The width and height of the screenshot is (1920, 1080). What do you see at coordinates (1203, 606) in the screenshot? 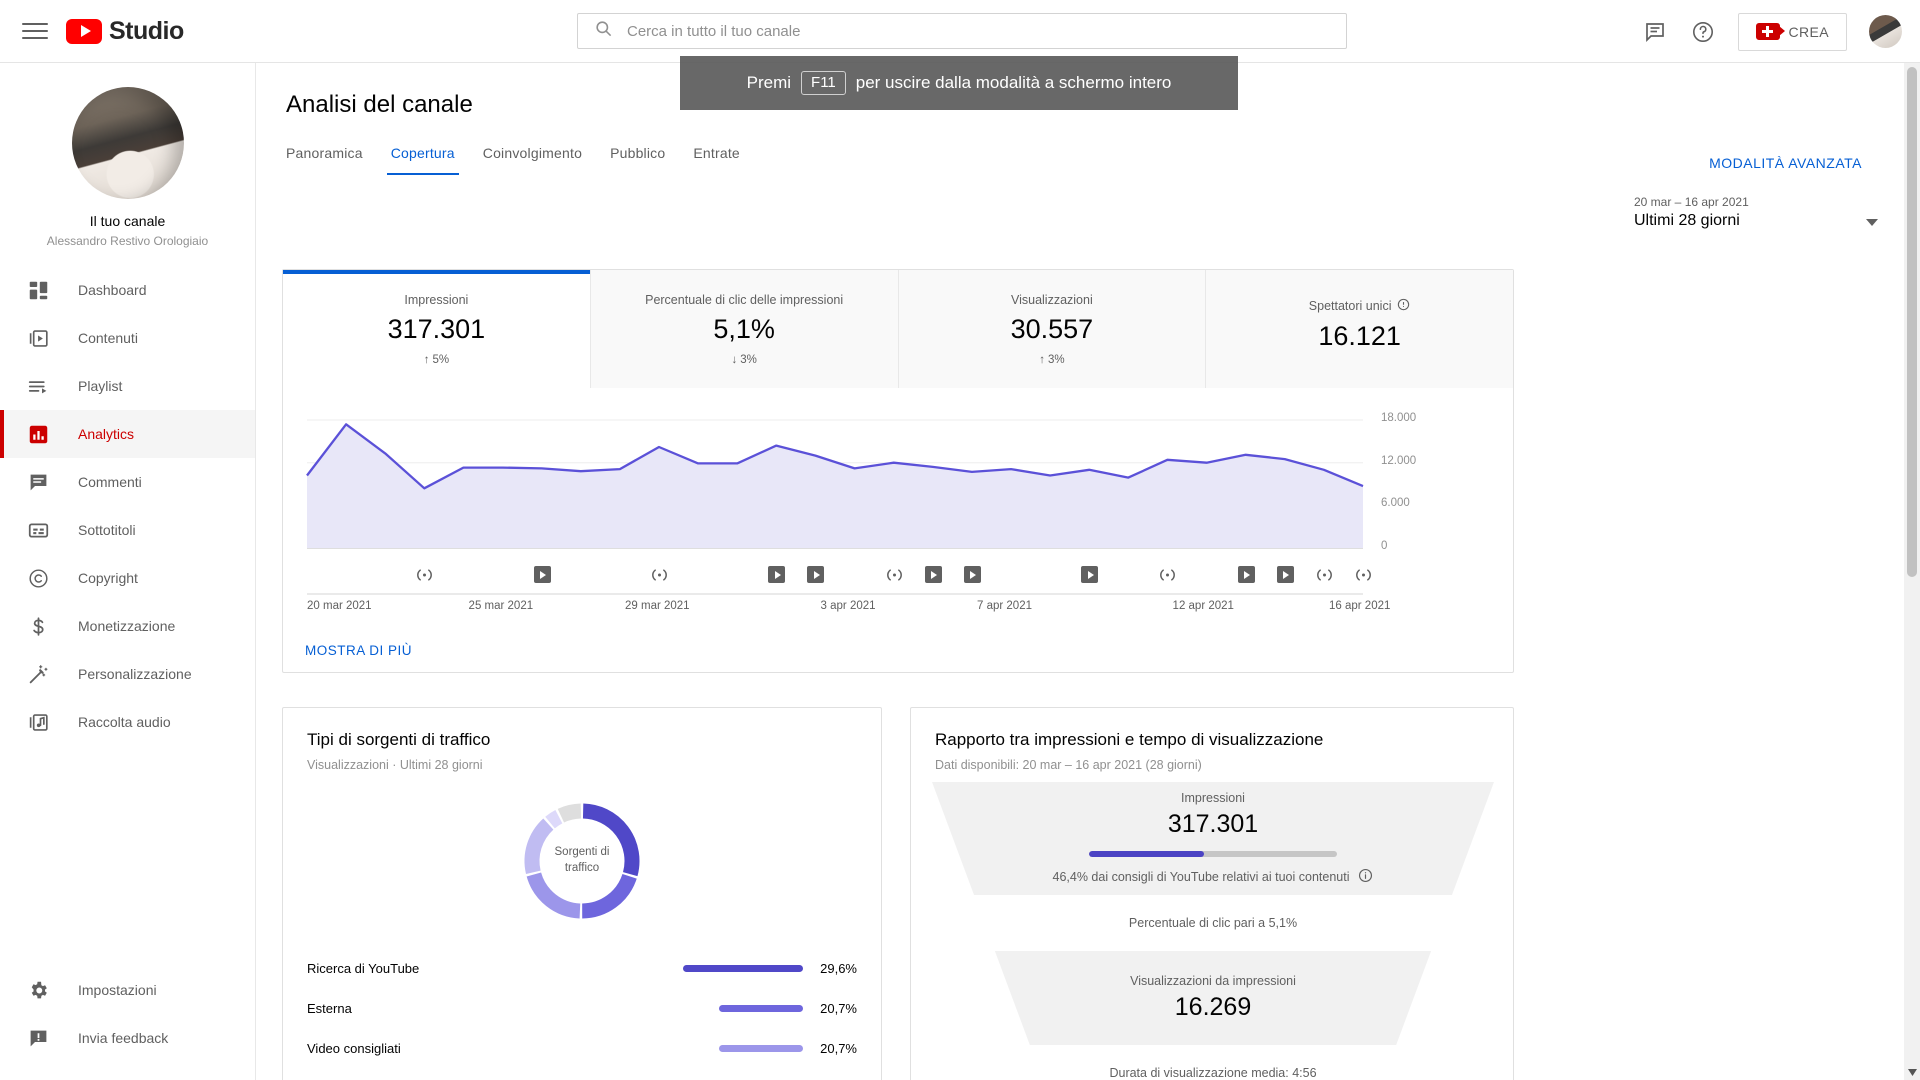
I see `chart-xtick-label: 12 apr 2021` at bounding box center [1203, 606].